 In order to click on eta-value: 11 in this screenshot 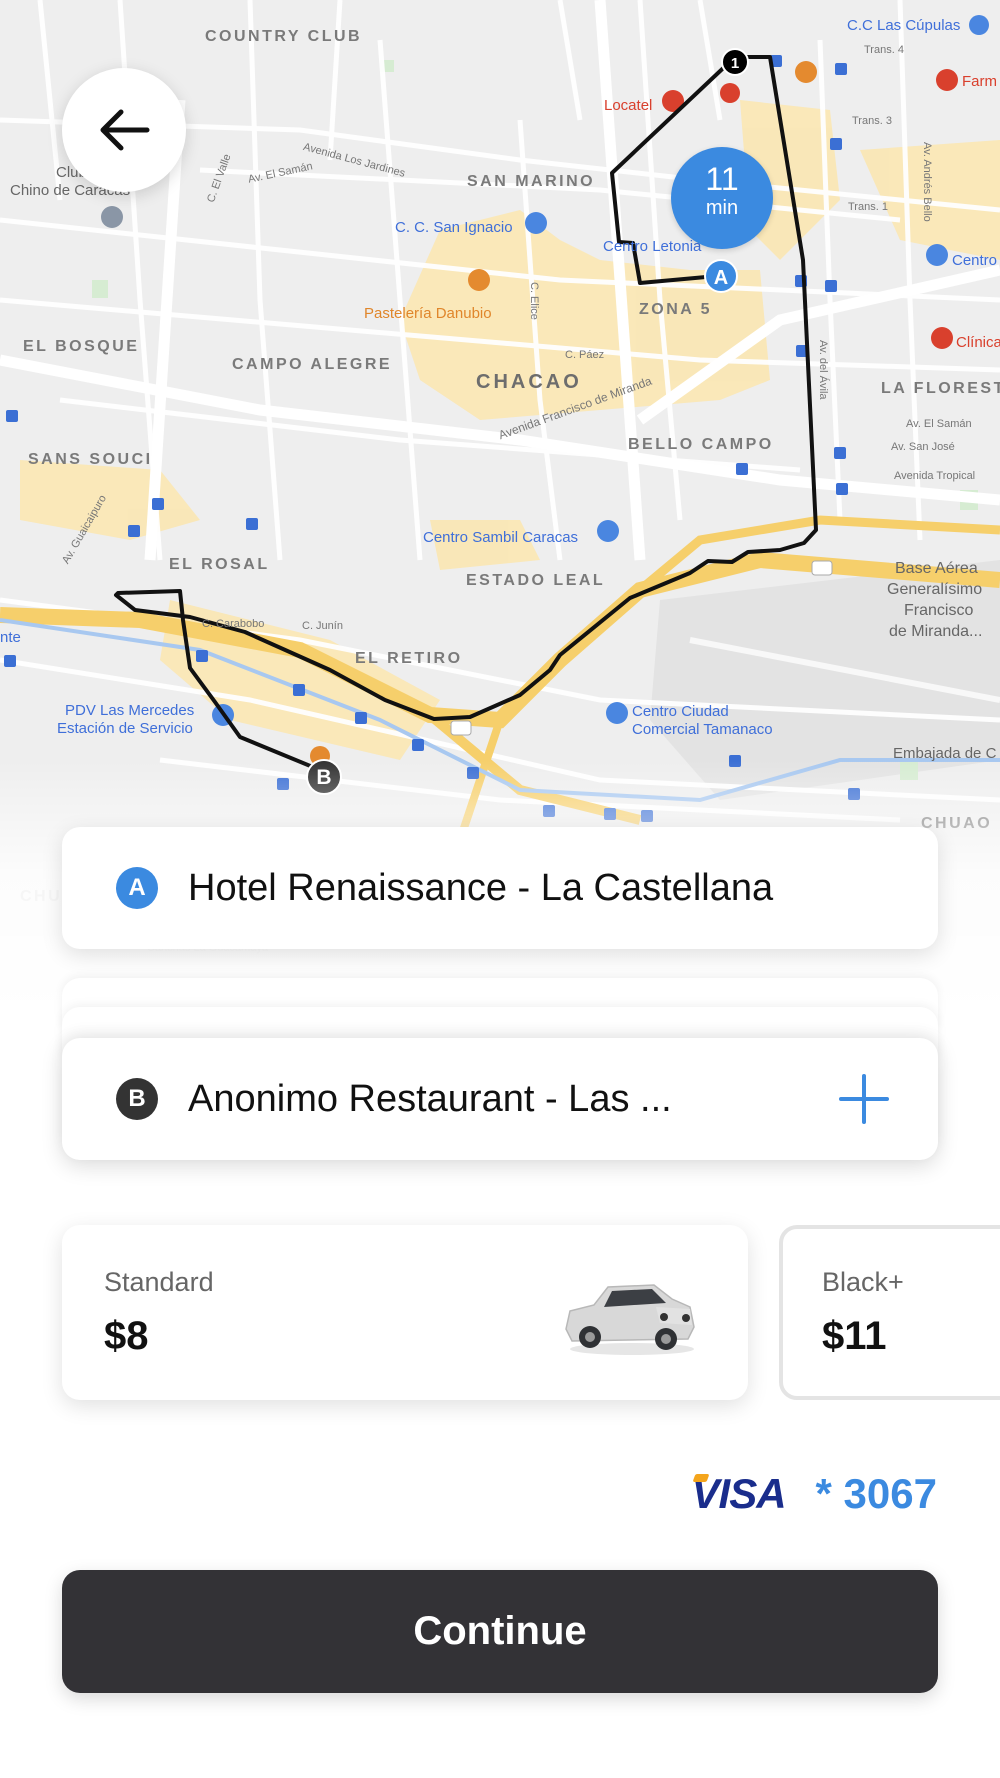, I will do `click(722, 179)`.